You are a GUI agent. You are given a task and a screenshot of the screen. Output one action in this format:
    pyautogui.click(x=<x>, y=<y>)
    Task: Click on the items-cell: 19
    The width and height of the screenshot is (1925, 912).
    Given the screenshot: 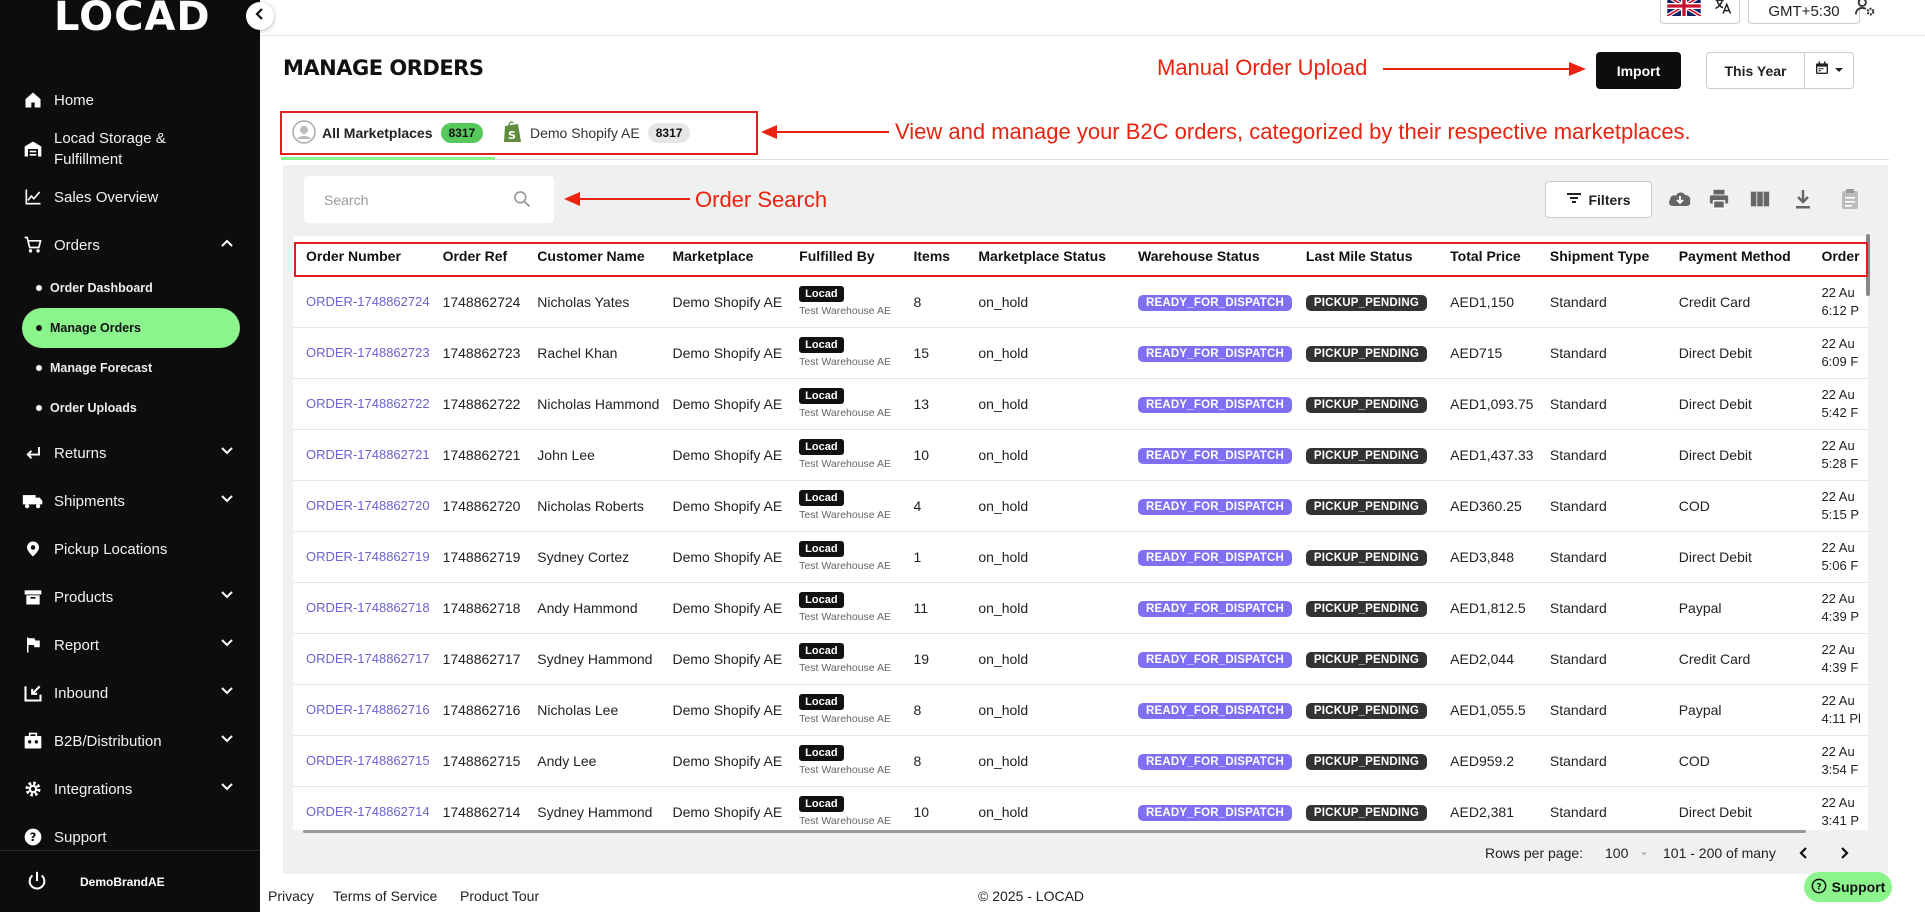 What is the action you would take?
    pyautogui.click(x=933, y=658)
    